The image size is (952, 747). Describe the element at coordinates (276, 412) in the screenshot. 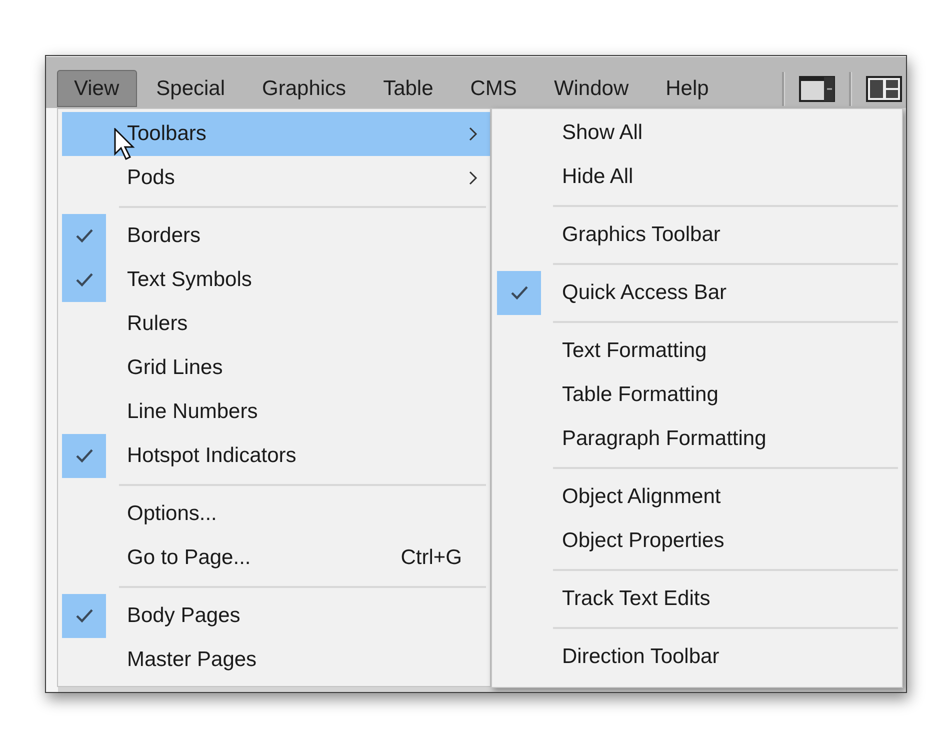

I see `menu-item: Line Numbers` at that location.